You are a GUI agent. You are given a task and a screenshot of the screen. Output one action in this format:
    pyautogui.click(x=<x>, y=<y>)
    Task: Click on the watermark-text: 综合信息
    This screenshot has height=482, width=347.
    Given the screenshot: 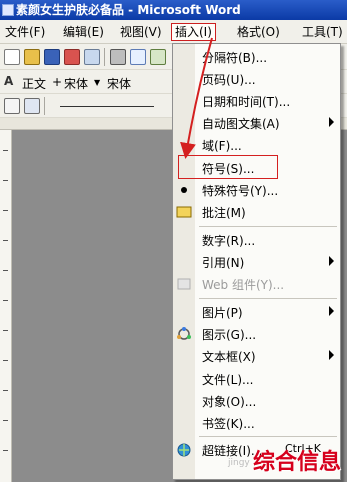 What is the action you would take?
    pyautogui.click(x=296, y=462)
    